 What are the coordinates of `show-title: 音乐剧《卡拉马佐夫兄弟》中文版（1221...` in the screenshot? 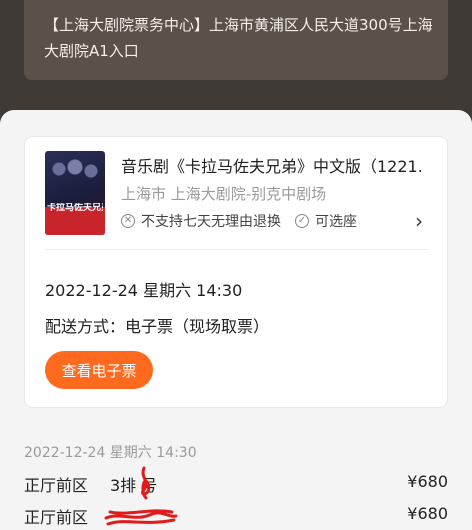 It's located at (271, 165).